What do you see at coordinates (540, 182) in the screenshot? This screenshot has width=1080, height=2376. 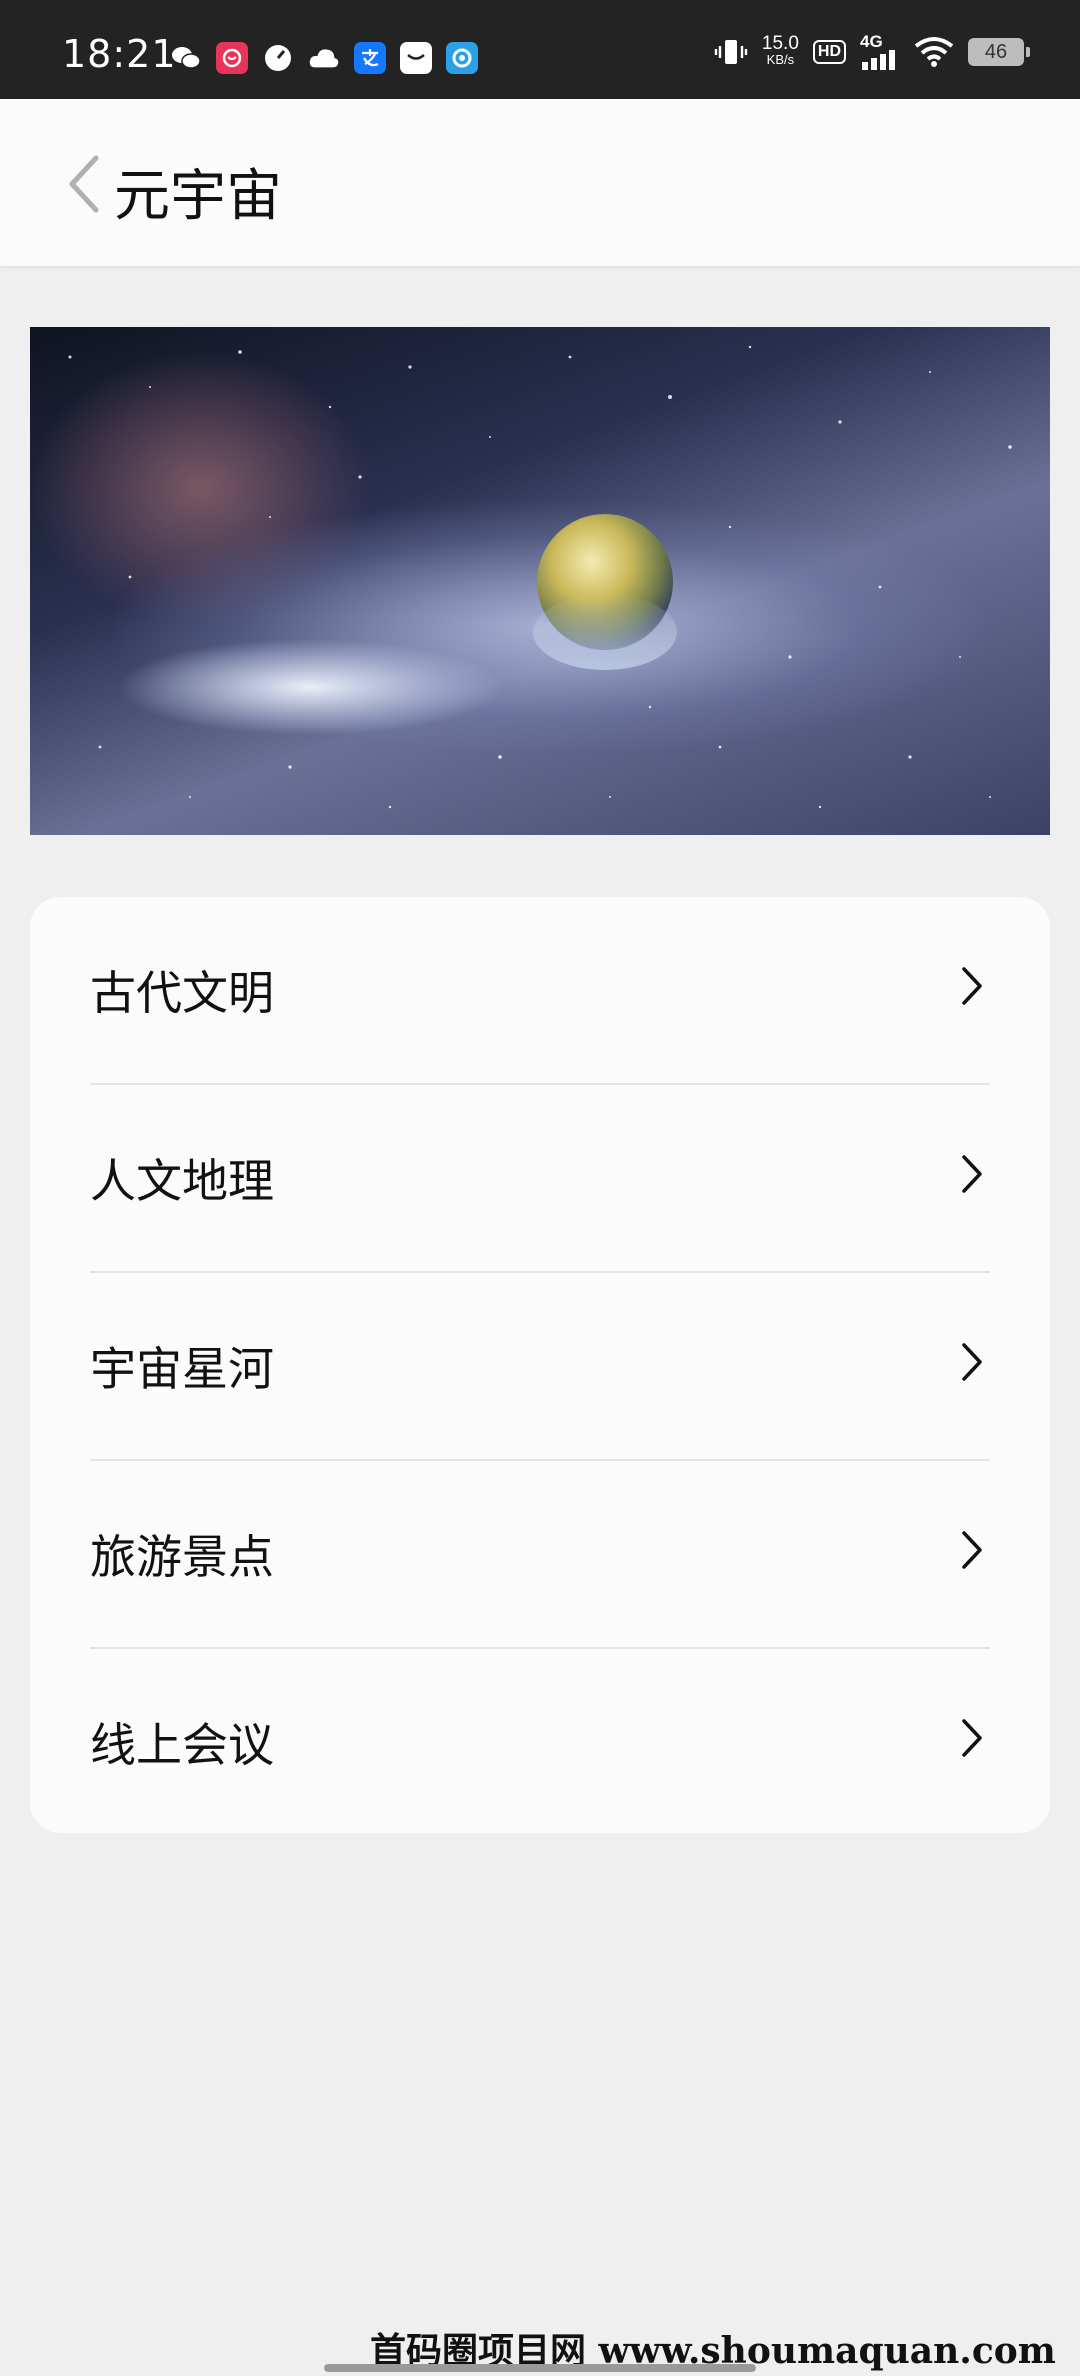 I see `nav-bar: 元宇宙` at bounding box center [540, 182].